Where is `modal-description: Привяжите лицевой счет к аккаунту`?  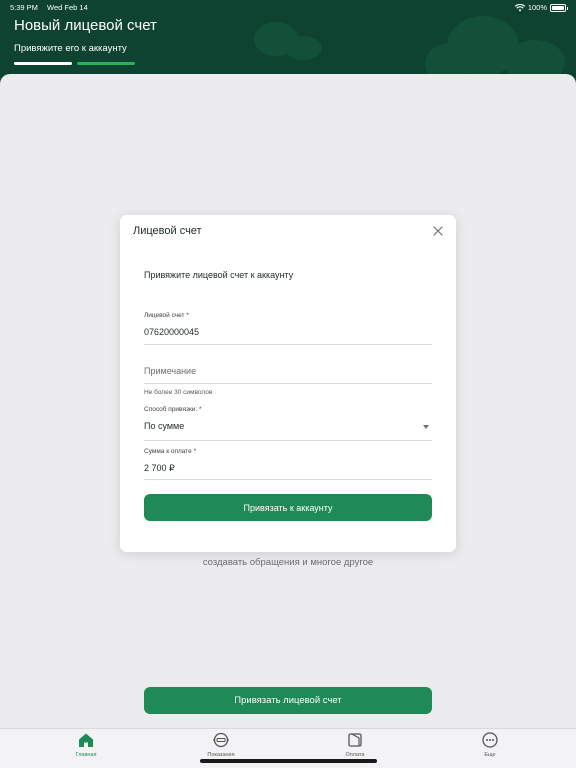
modal-description: Привяжите лицевой счет к аккаунту is located at coordinates (219, 275).